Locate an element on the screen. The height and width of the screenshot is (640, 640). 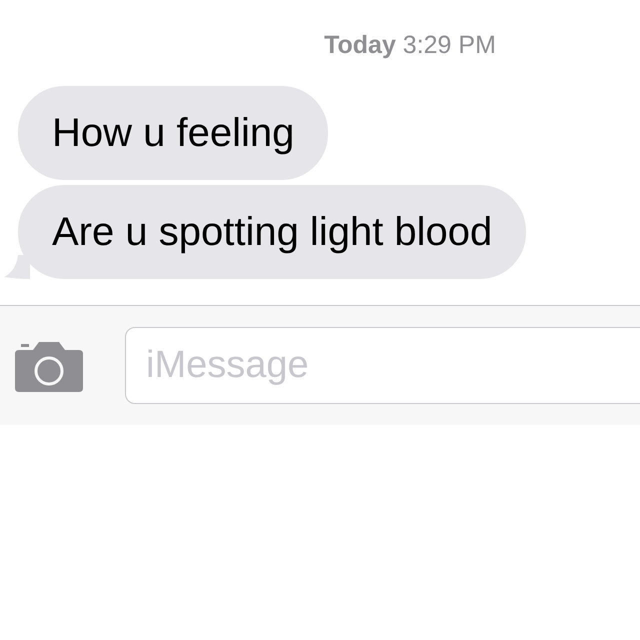
message-input-field: iMessage is located at coordinates (382, 365).